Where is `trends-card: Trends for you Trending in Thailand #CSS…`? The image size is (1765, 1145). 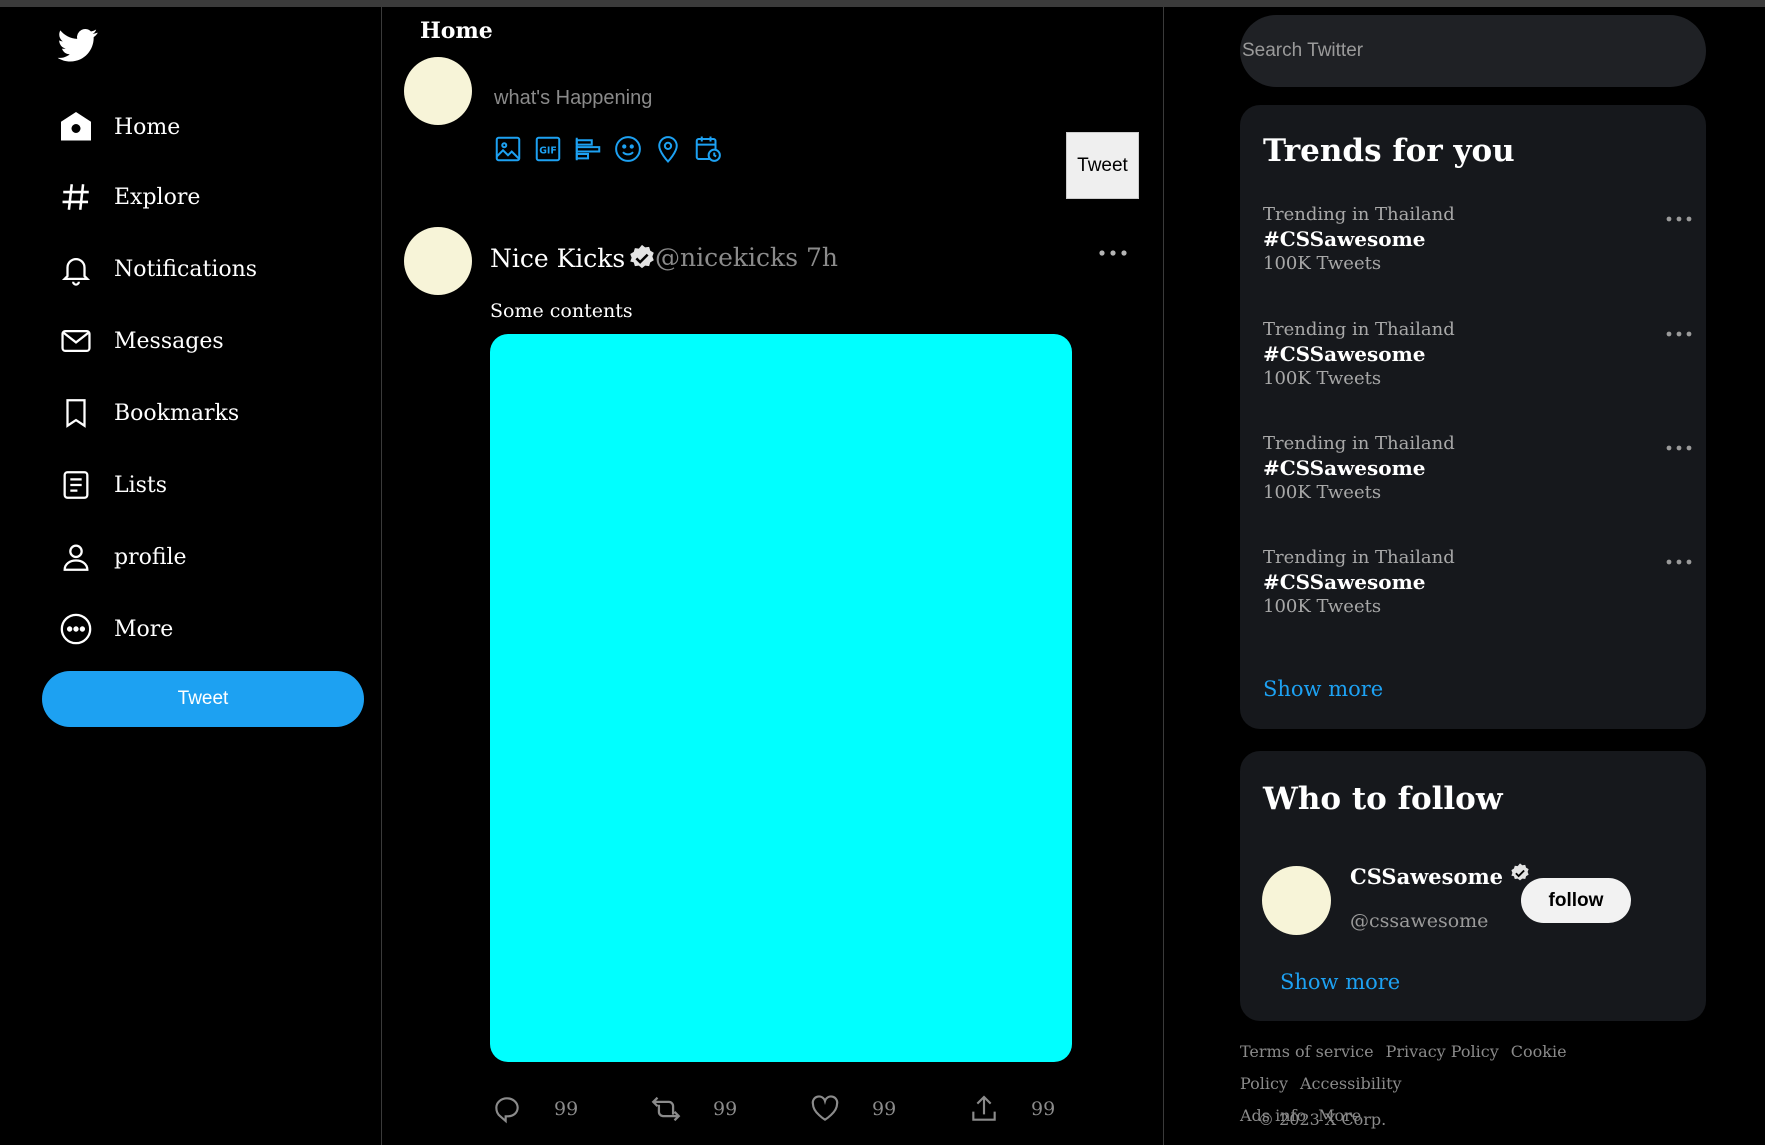
trends-card: Trends for you Trending in Thailand #CSS… is located at coordinates (1473, 417).